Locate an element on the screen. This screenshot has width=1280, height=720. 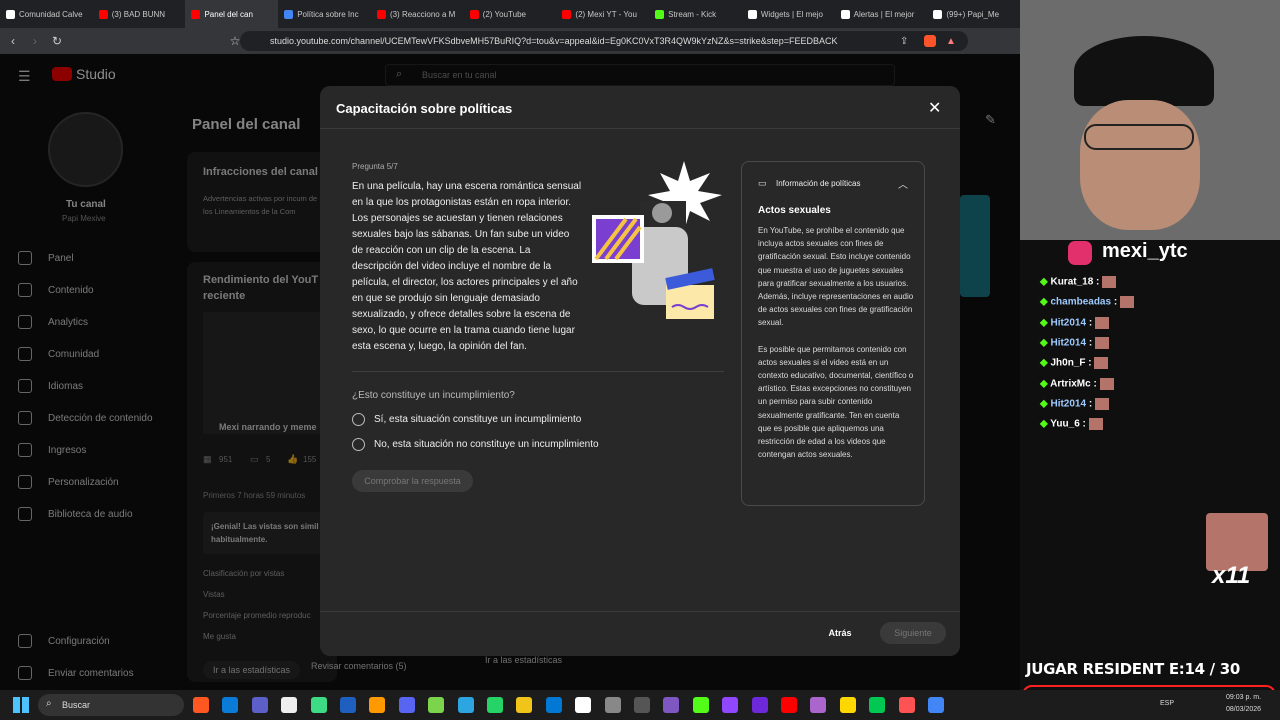
policy-illustration is located at coordinates (657, 240).